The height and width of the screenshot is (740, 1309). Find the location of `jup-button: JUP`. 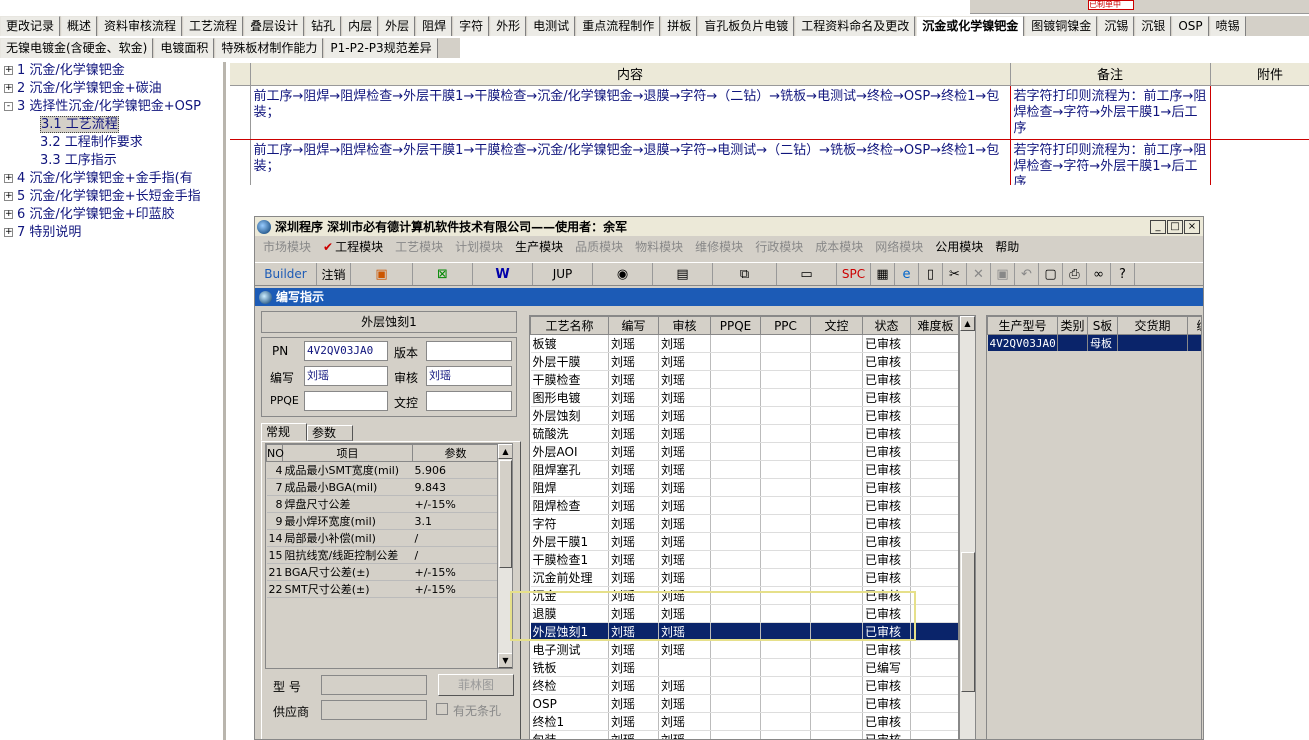

jup-button: JUP is located at coordinates (563, 274).